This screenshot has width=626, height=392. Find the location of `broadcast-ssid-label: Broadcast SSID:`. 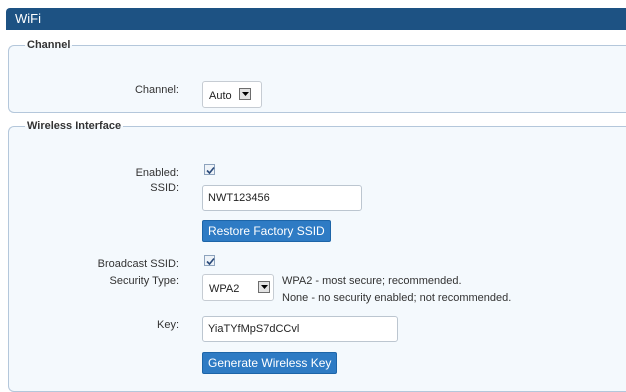

broadcast-ssid-label: Broadcast SSID: is located at coordinates (138, 264).